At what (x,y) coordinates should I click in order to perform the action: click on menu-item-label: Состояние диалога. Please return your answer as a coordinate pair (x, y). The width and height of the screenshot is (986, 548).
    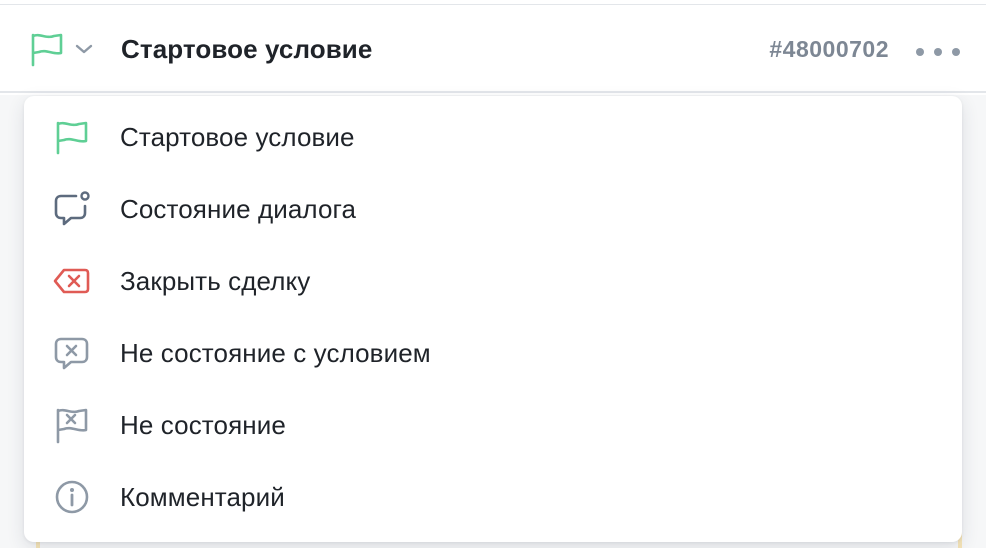
    Looking at the image, I should click on (238, 209).